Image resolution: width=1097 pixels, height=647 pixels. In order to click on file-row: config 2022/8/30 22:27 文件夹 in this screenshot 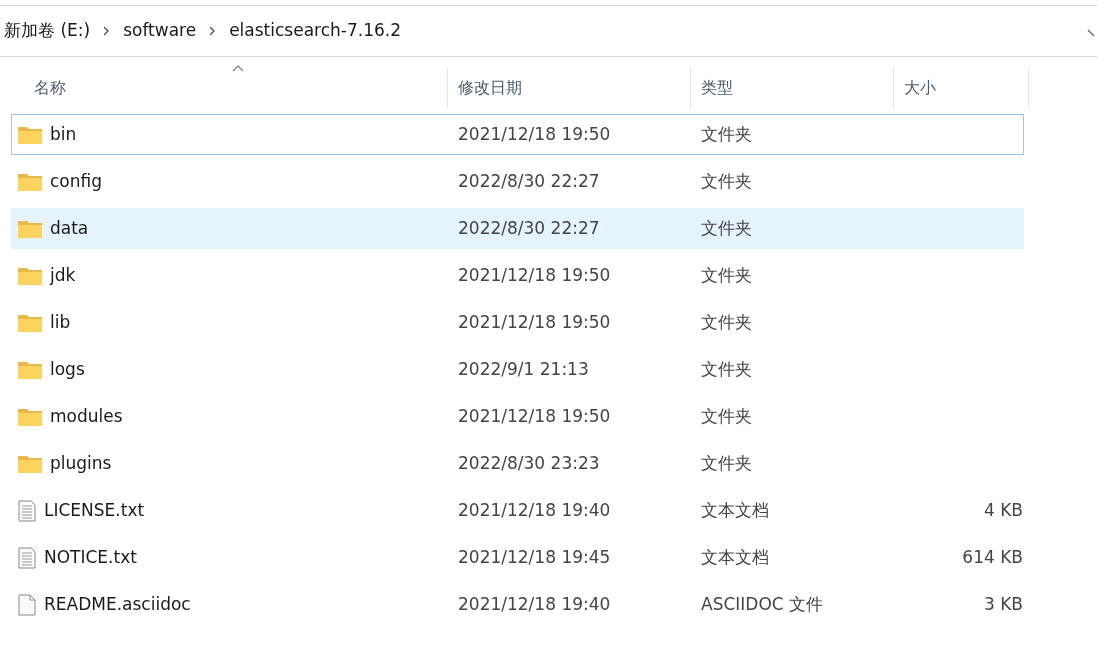, I will do `click(517, 181)`.